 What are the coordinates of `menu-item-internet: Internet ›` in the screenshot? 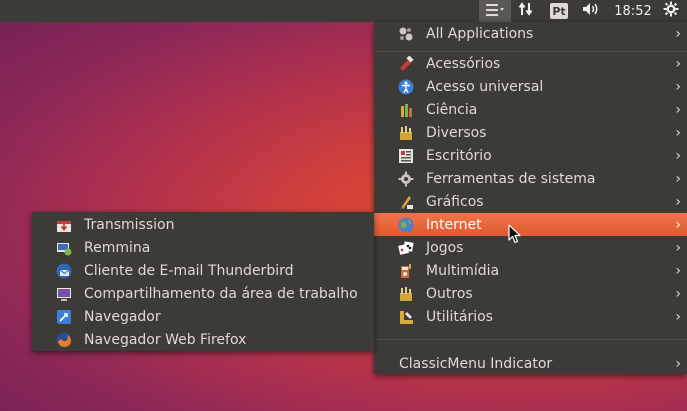 It's located at (530, 224).